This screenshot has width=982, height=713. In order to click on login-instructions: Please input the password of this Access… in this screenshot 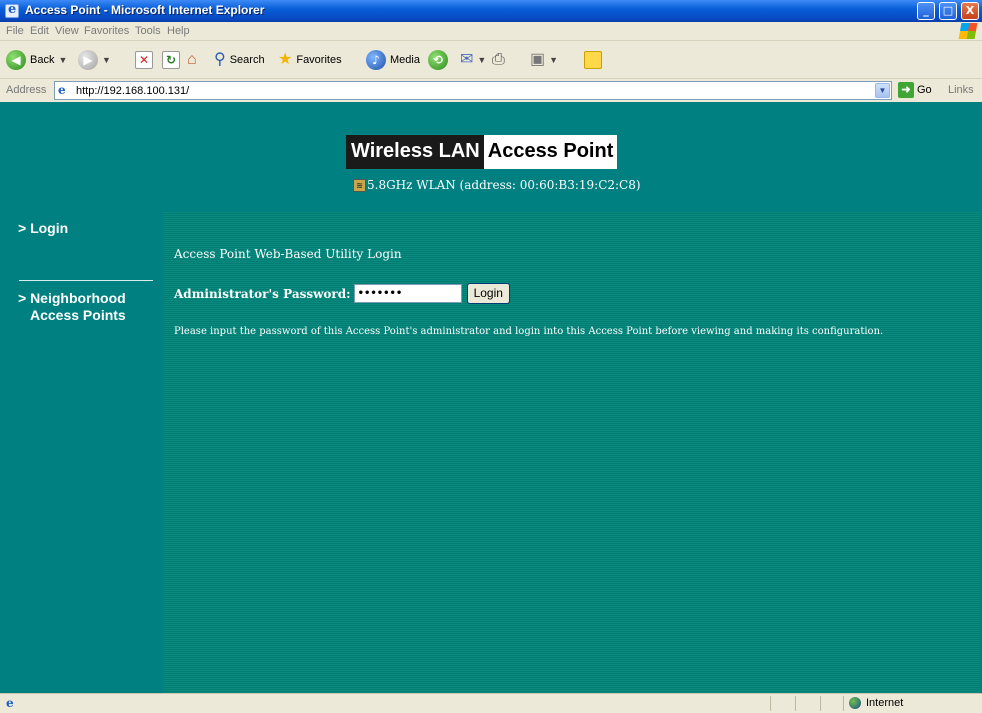, I will do `click(529, 331)`.